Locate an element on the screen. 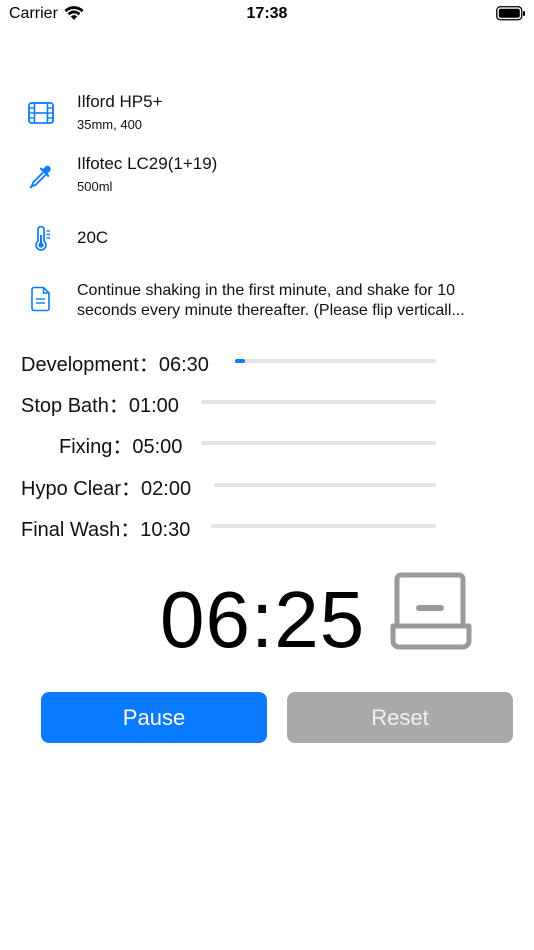  timer-readout: 06:25 is located at coordinates (263, 619).